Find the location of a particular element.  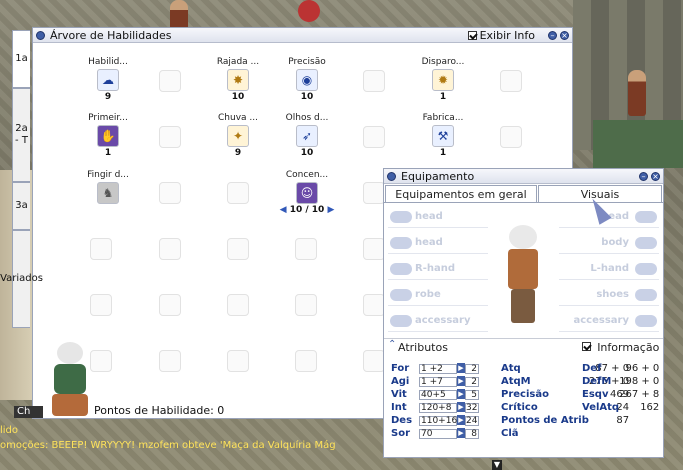

skill-eyes-icon: ➶ is located at coordinates (307, 136).